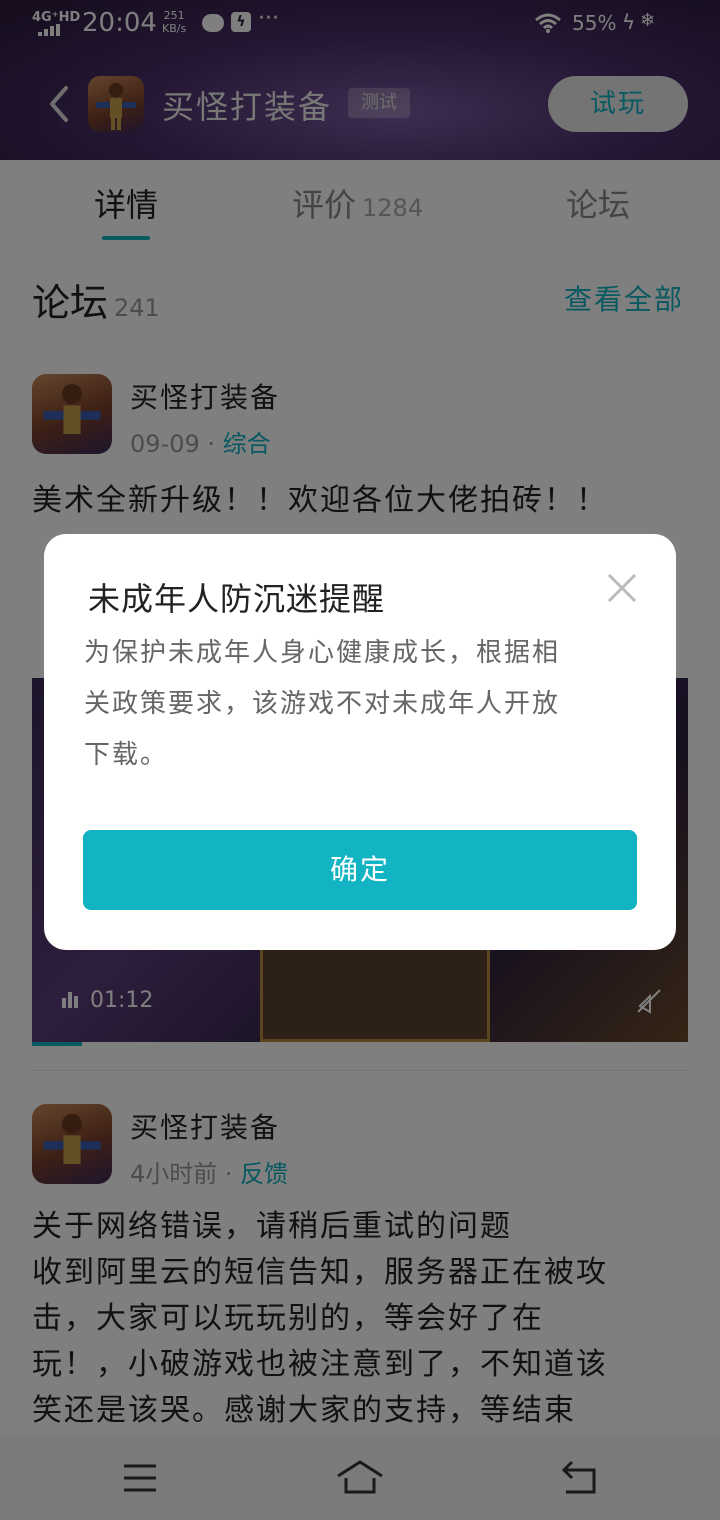 Image resolution: width=720 pixels, height=1520 pixels. Describe the element at coordinates (322, 704) in the screenshot. I see `dialog-message: 为保护未成年人身心健康成长，根据相 关政策要求，该游戏不对未成年人开放 下载。` at that location.